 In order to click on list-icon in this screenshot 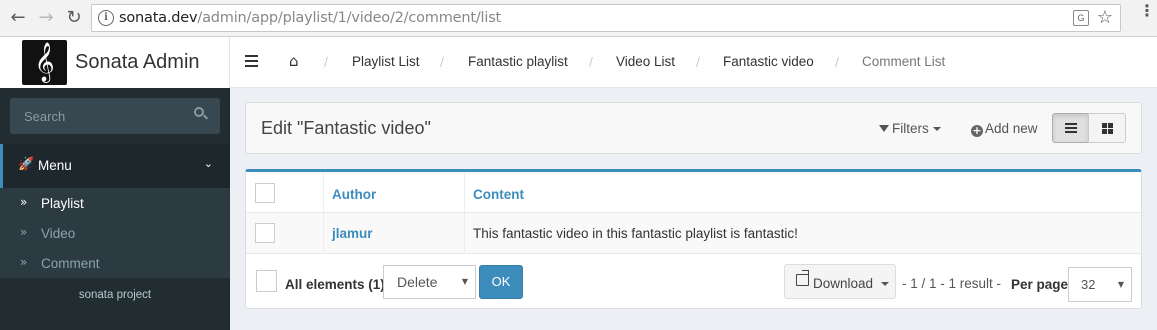, I will do `click(1071, 128)`.